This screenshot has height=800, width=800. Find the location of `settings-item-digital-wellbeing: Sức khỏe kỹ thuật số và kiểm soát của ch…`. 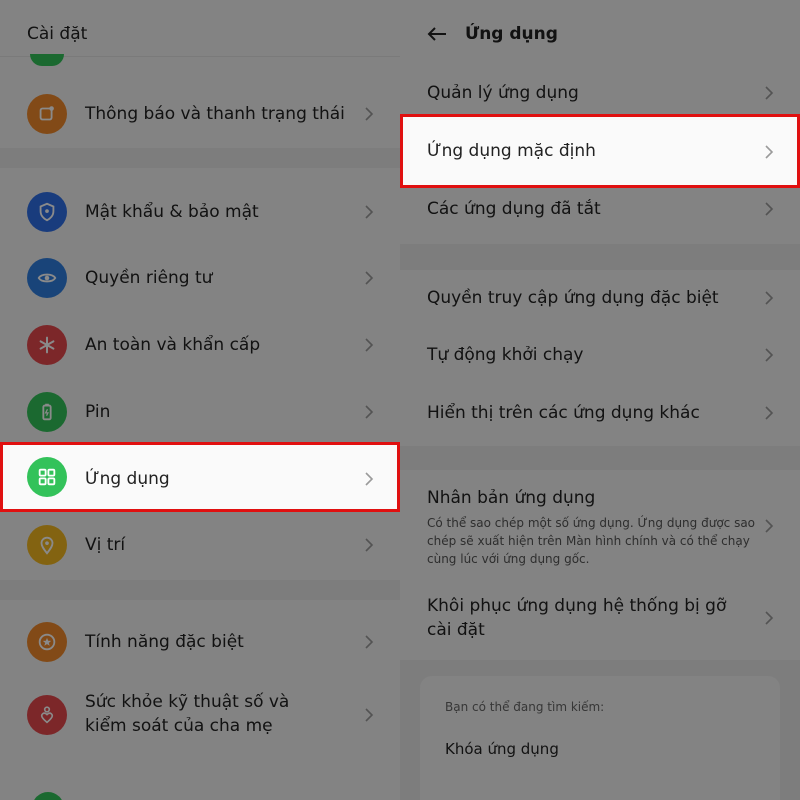

settings-item-digital-wellbeing: Sức khỏe kỹ thuật số và kiểm soát của ch… is located at coordinates (200, 715).